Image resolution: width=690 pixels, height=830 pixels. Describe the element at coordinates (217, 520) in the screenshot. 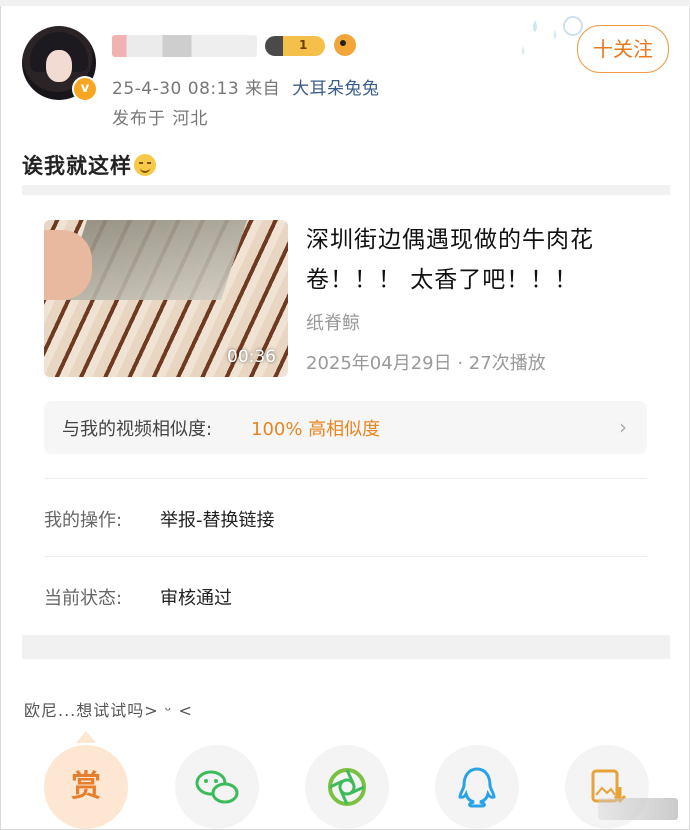

I see `action-value: 举报-替换链接` at that location.